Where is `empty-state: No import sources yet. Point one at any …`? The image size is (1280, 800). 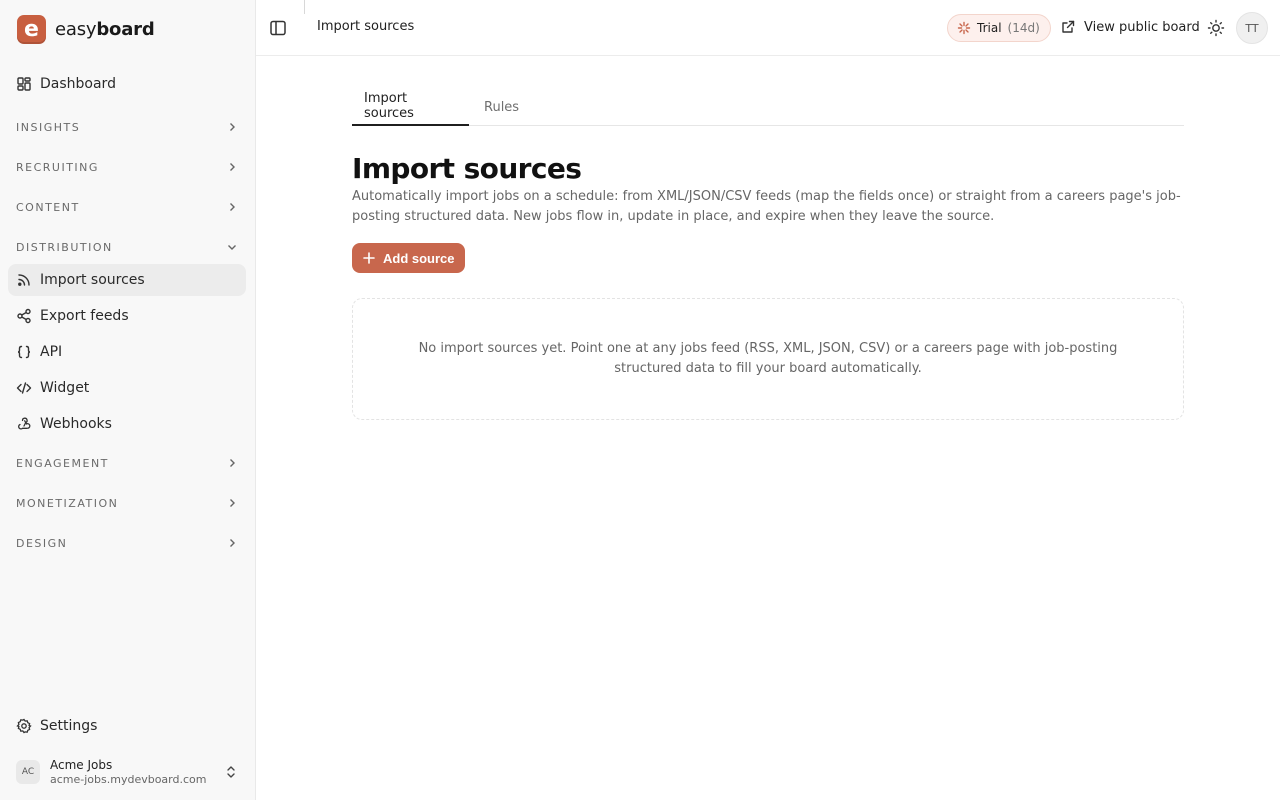 empty-state: No import sources yet. Point one at any … is located at coordinates (768, 359).